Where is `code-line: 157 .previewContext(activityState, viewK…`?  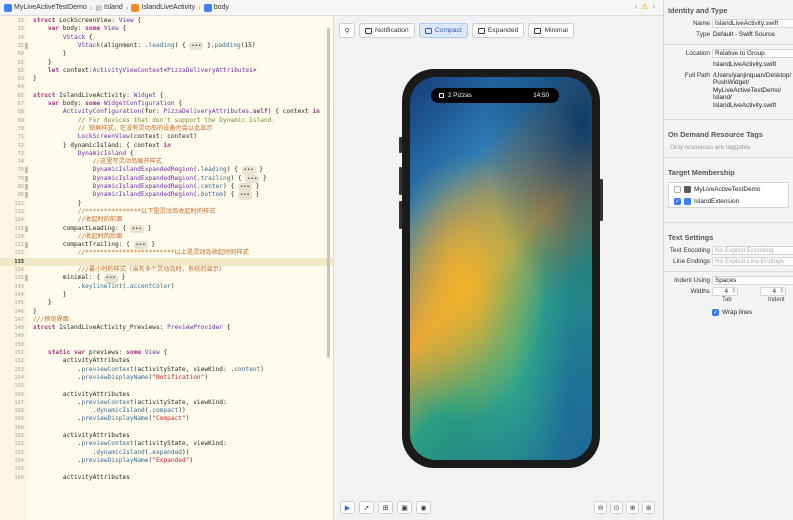
code-line: 157 .previewContext(activityState, viewK… is located at coordinates (166, 403).